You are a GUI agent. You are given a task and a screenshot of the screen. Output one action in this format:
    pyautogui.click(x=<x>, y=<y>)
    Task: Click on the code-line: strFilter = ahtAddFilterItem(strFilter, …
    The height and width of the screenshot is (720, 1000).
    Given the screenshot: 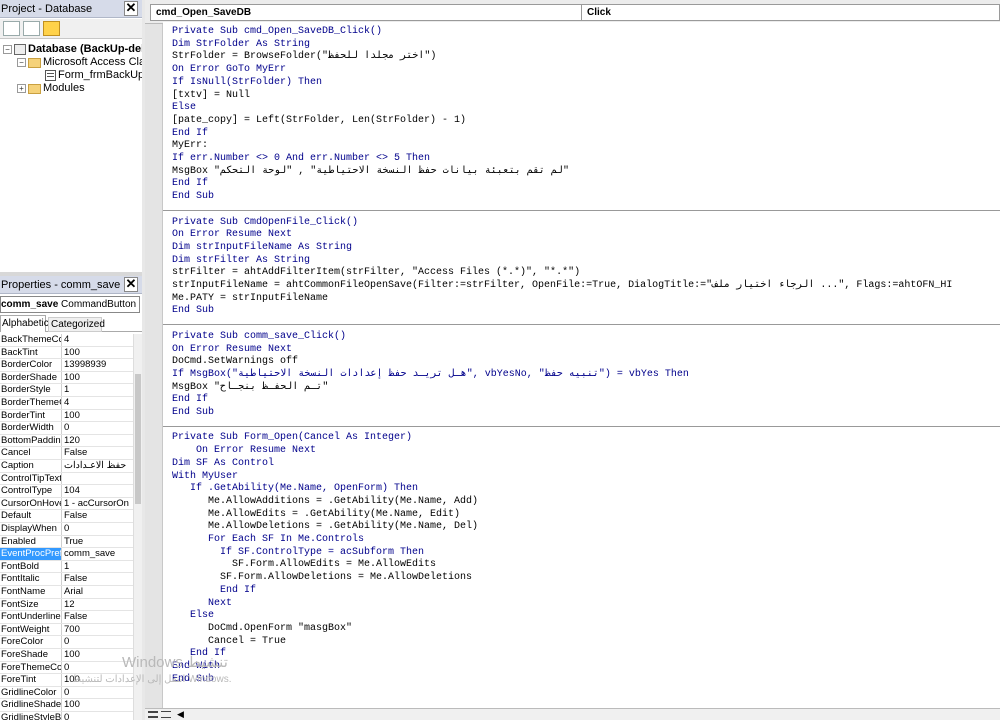 What is the action you would take?
    pyautogui.click(x=376, y=273)
    